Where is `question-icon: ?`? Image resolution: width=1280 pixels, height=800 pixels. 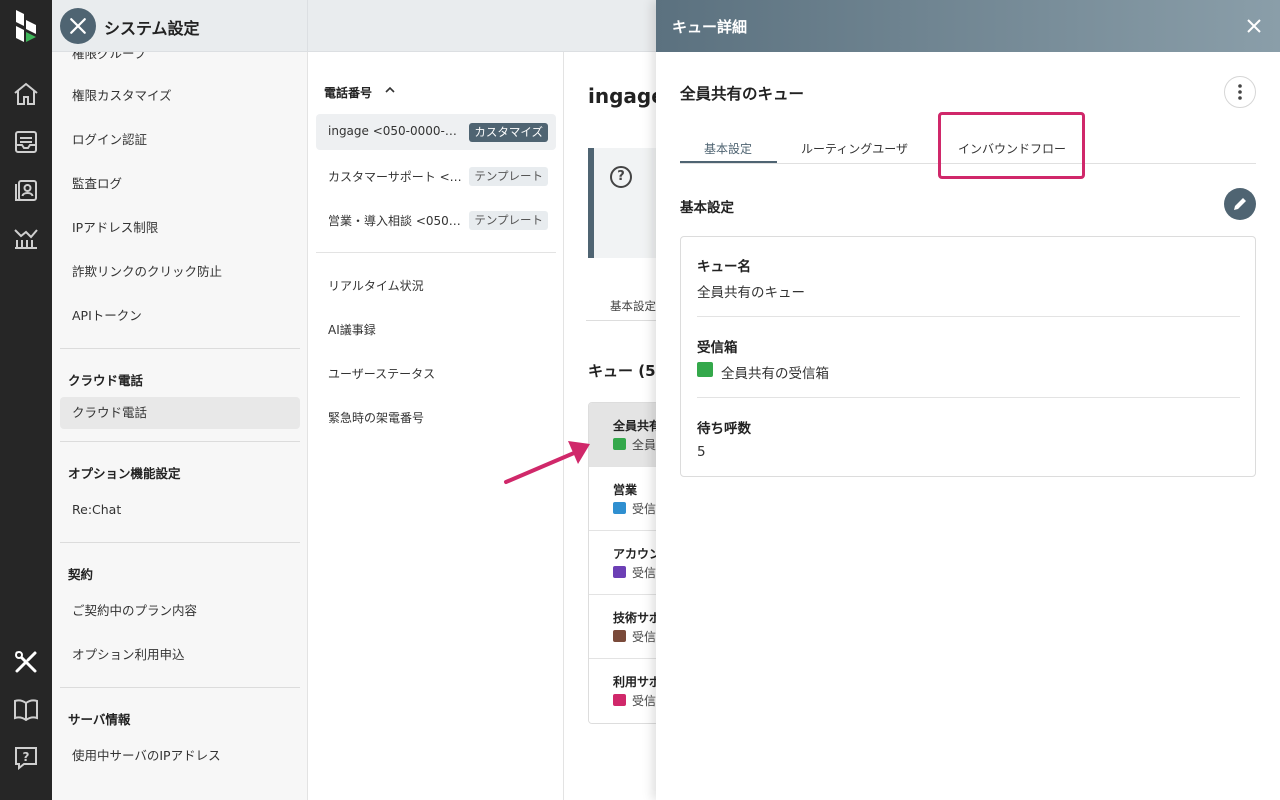
question-icon: ? is located at coordinates (621, 177).